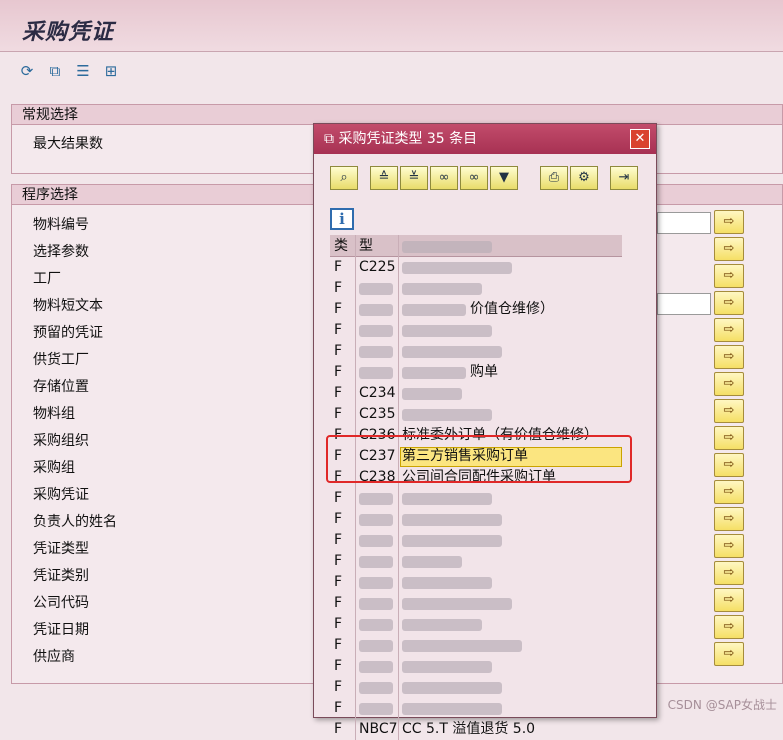 This screenshot has width=783, height=740. What do you see at coordinates (27, 71) in the screenshot?
I see `execute-icon: ⟳` at bounding box center [27, 71].